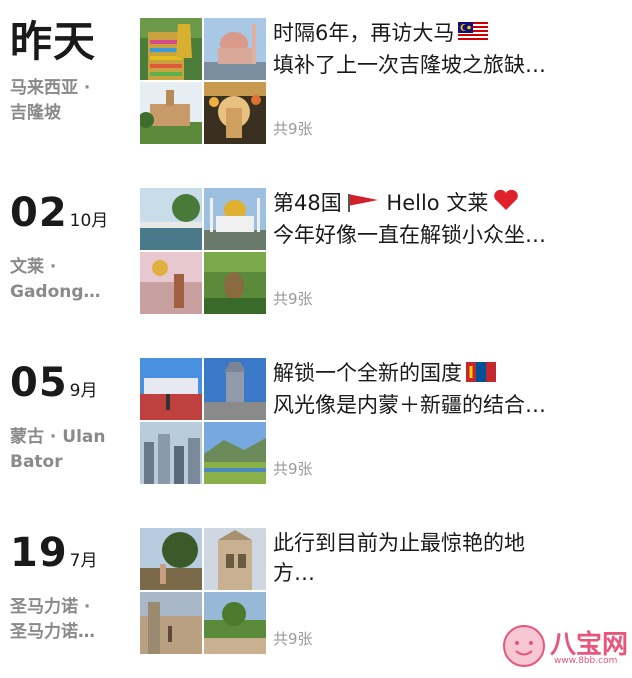 The image size is (632, 678). Describe the element at coordinates (171, 49) in the screenshot. I see `photo-thumbnail-colorful-stairs` at that location.